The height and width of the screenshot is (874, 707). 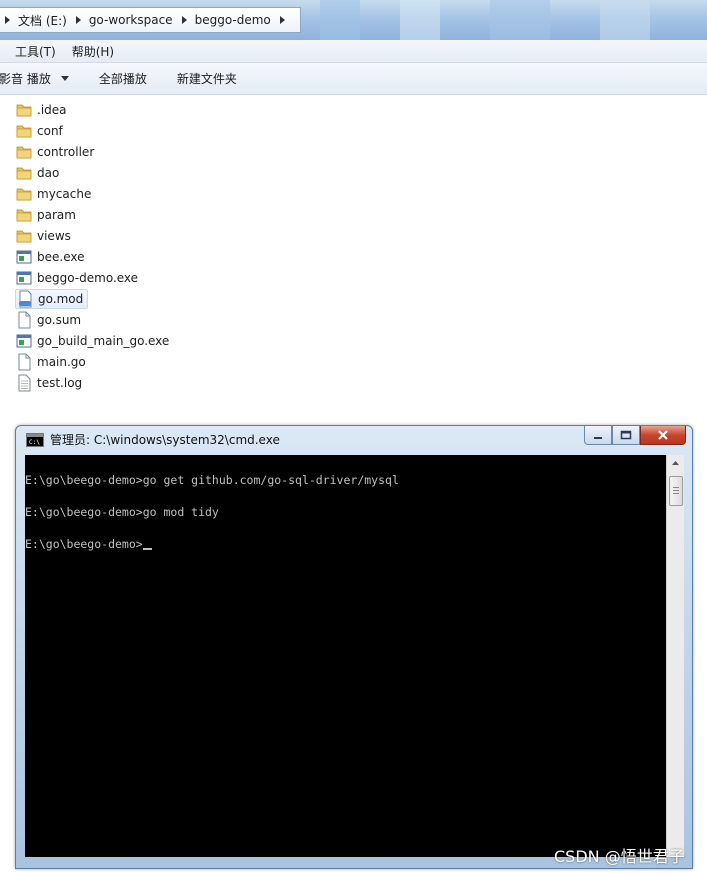 What do you see at coordinates (207, 78) in the screenshot?
I see `new-folder-button: 新建文件夹` at bounding box center [207, 78].